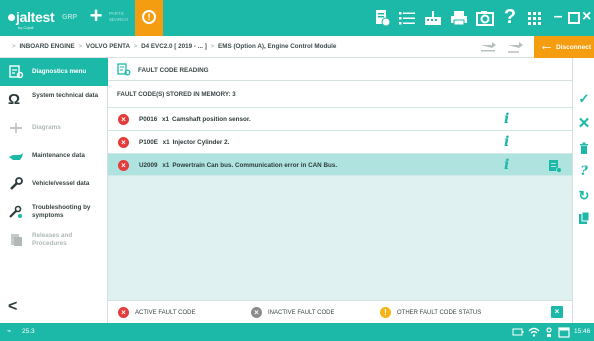 The image size is (594, 341). What do you see at coordinates (557, 312) in the screenshot?
I see `close-legend-icon: ×` at bounding box center [557, 312].